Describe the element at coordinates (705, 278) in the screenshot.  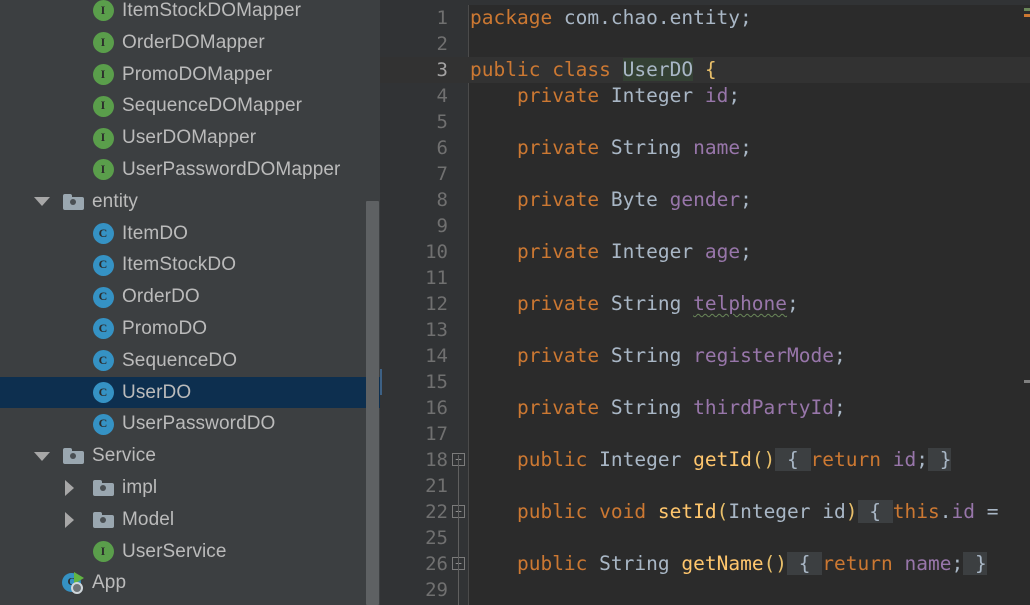
I see `code-line: 11` at that location.